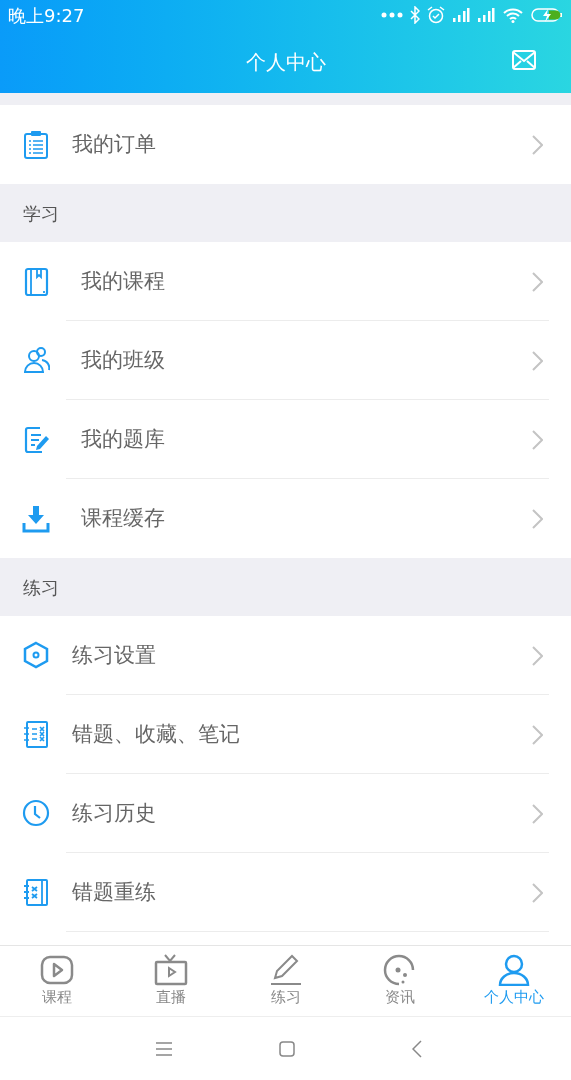  What do you see at coordinates (513, 970) in the screenshot?
I see `person-icon` at bounding box center [513, 970].